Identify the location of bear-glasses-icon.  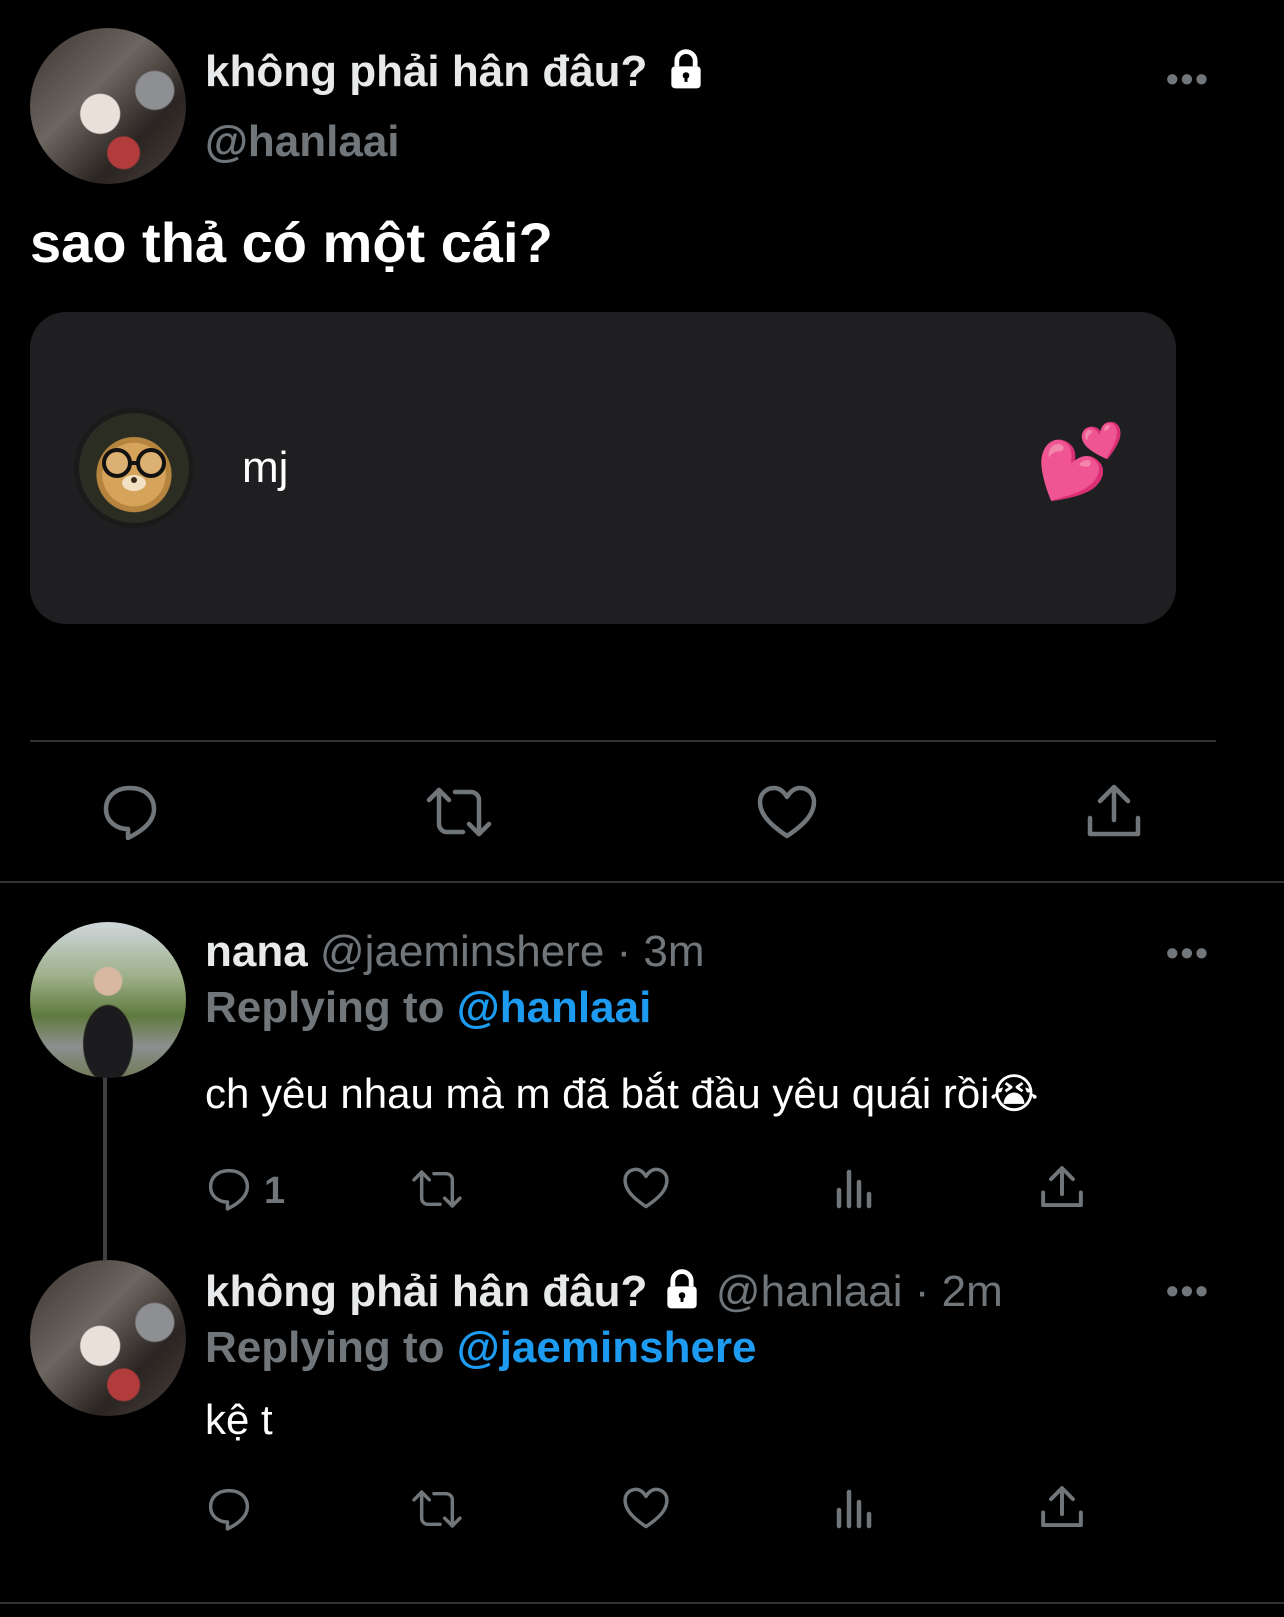
(134, 469).